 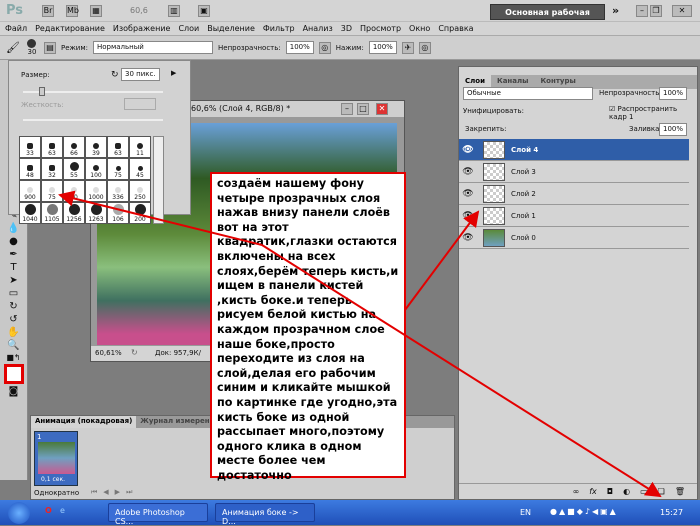 What do you see at coordinates (528, 93) in the screenshot?
I see `blend-mode-select: Обычные` at bounding box center [528, 93].